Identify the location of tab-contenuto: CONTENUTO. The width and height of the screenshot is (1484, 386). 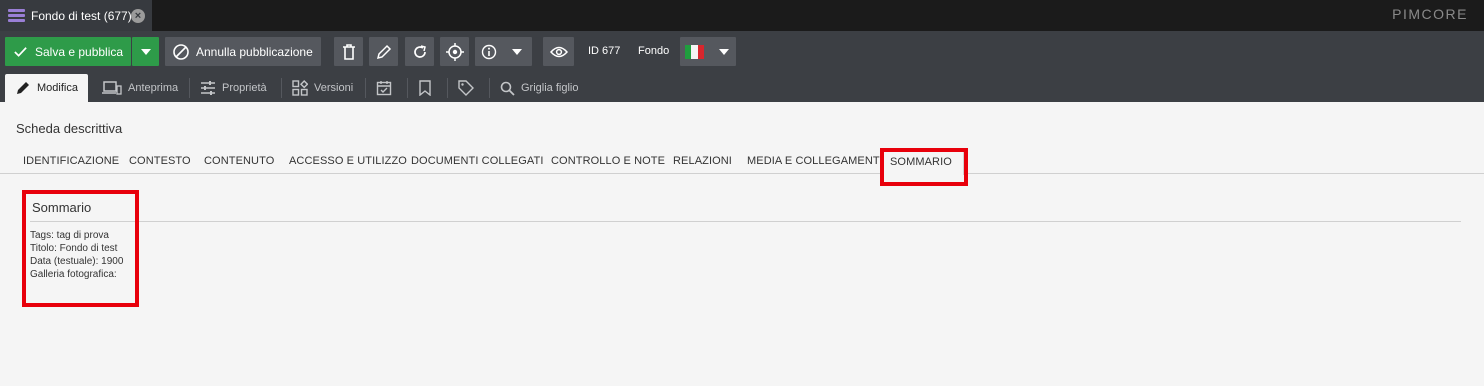
(239, 161).